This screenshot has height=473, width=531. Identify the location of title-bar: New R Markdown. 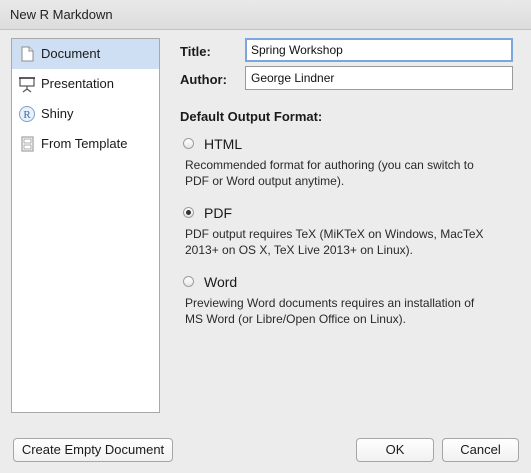
(265, 15).